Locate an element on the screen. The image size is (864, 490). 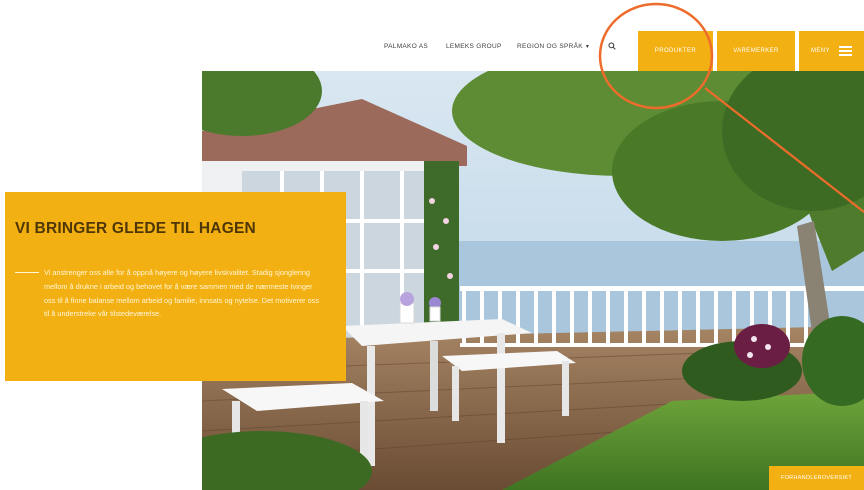
menu-button-label: MENY is located at coordinates (820, 51).